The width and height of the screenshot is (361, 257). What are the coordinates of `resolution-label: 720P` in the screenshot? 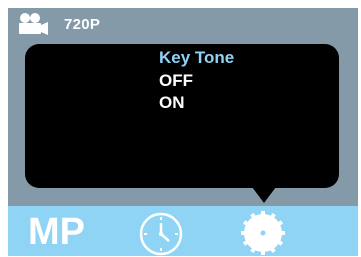 It's located at (82, 24).